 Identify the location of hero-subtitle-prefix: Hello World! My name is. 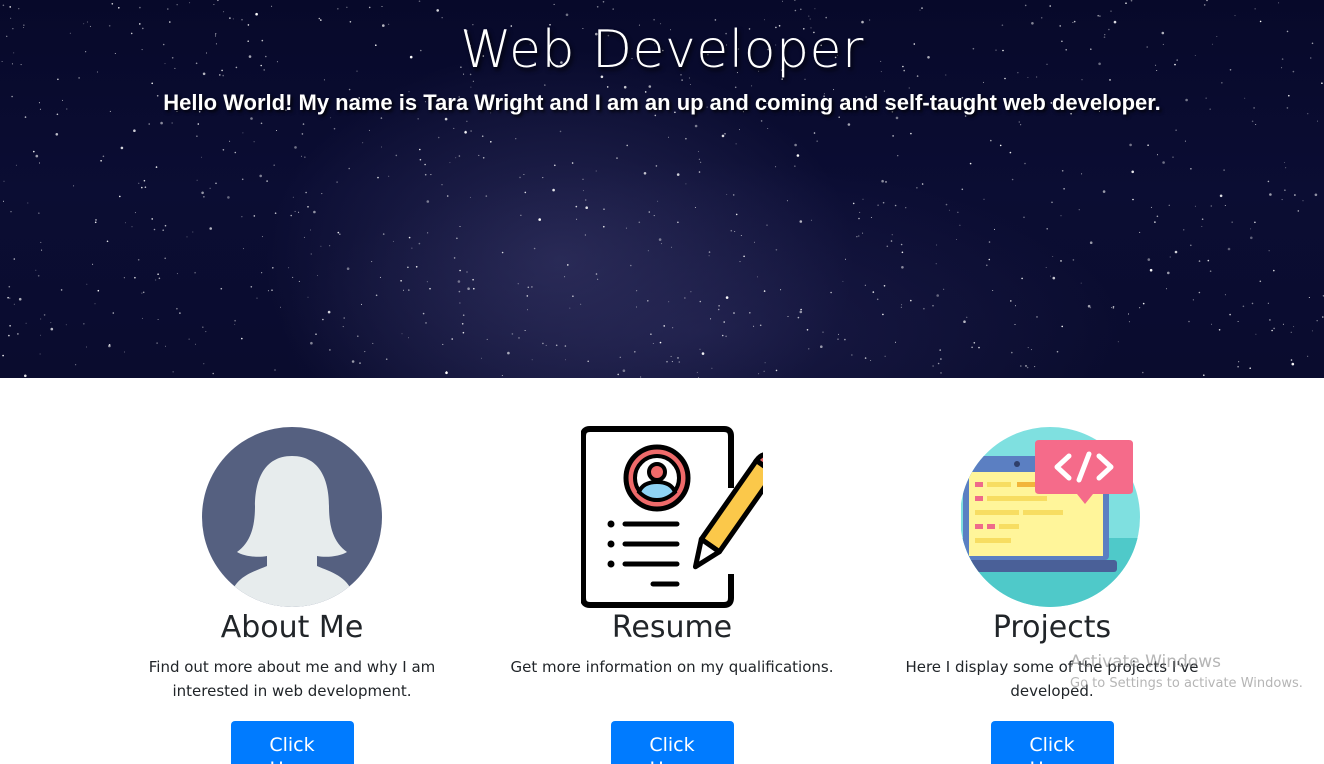
(293, 102).